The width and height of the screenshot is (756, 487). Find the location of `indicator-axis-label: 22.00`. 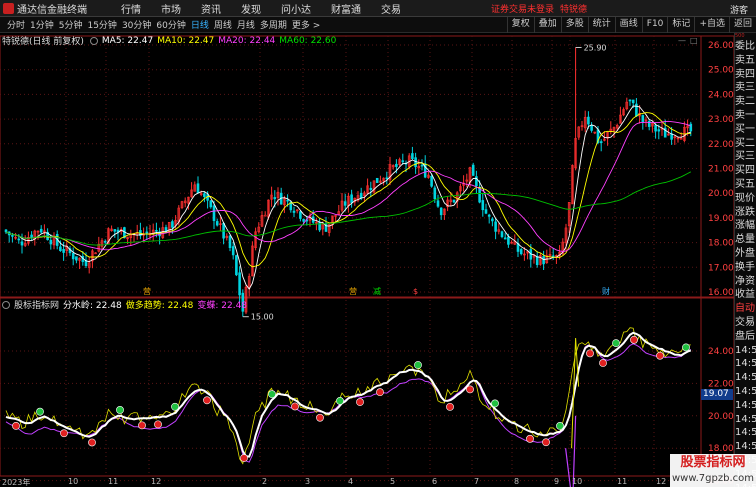

indicator-axis-label: 22.00 is located at coordinates (721, 384).